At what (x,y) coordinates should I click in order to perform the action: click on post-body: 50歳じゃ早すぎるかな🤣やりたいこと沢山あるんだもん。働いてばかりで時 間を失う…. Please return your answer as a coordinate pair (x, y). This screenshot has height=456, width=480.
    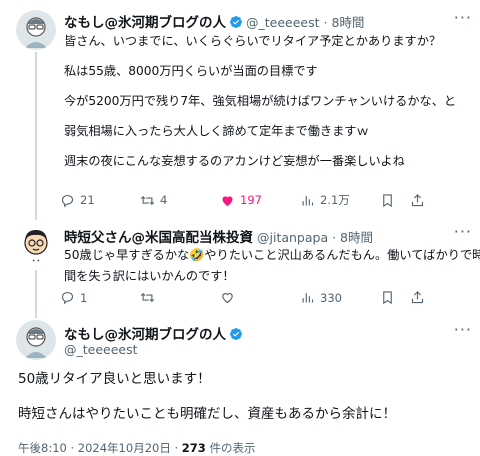
    Looking at the image, I should click on (272, 266).